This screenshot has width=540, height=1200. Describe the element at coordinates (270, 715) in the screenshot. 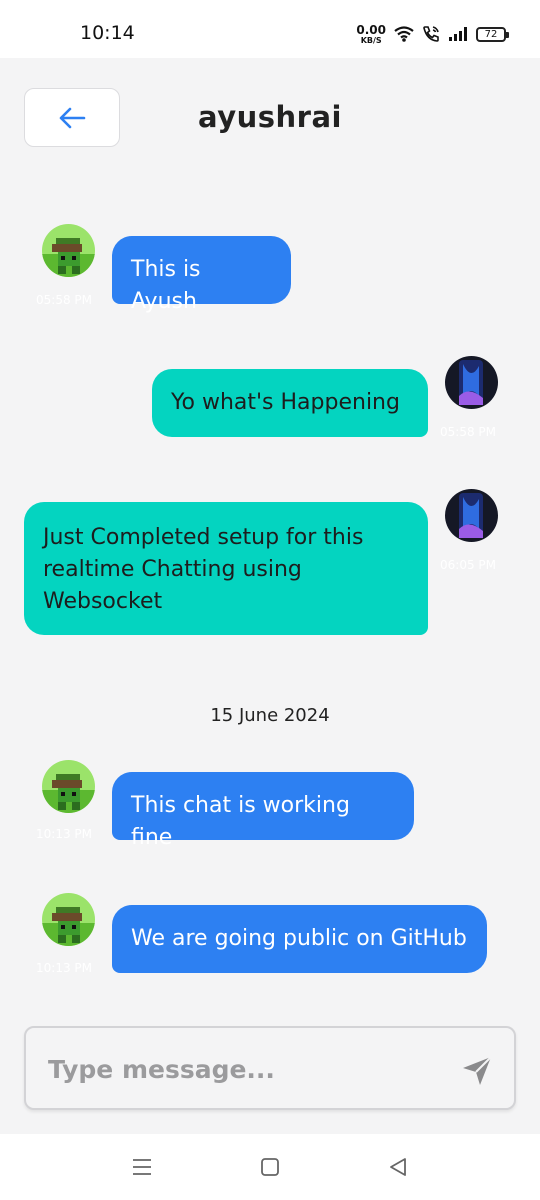

I see `date-separator: 15 June 2024` at that location.